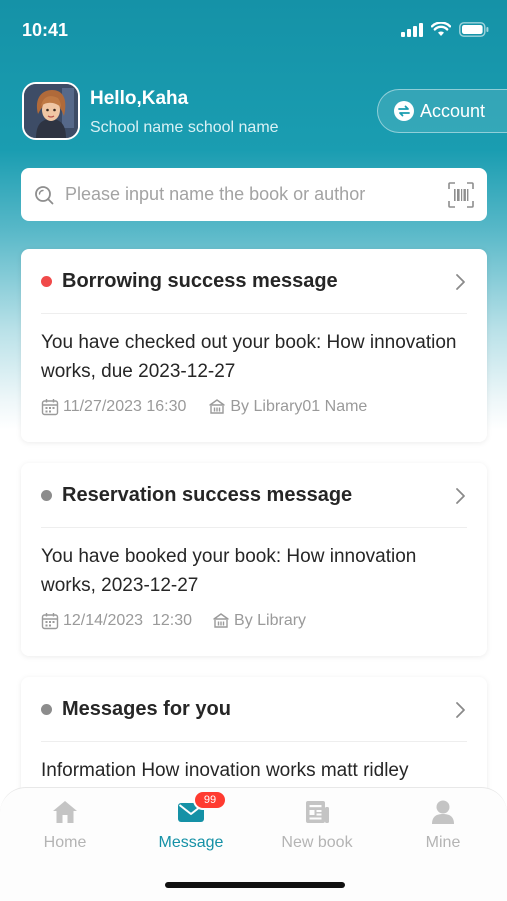  Describe the element at coordinates (65, 812) in the screenshot. I see `home-icon` at that location.